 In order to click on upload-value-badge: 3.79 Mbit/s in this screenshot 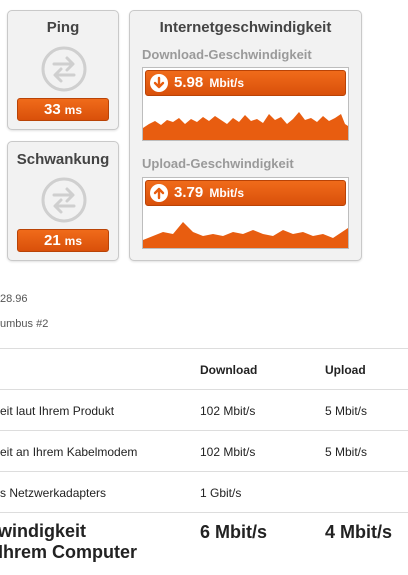, I will do `click(245, 193)`.